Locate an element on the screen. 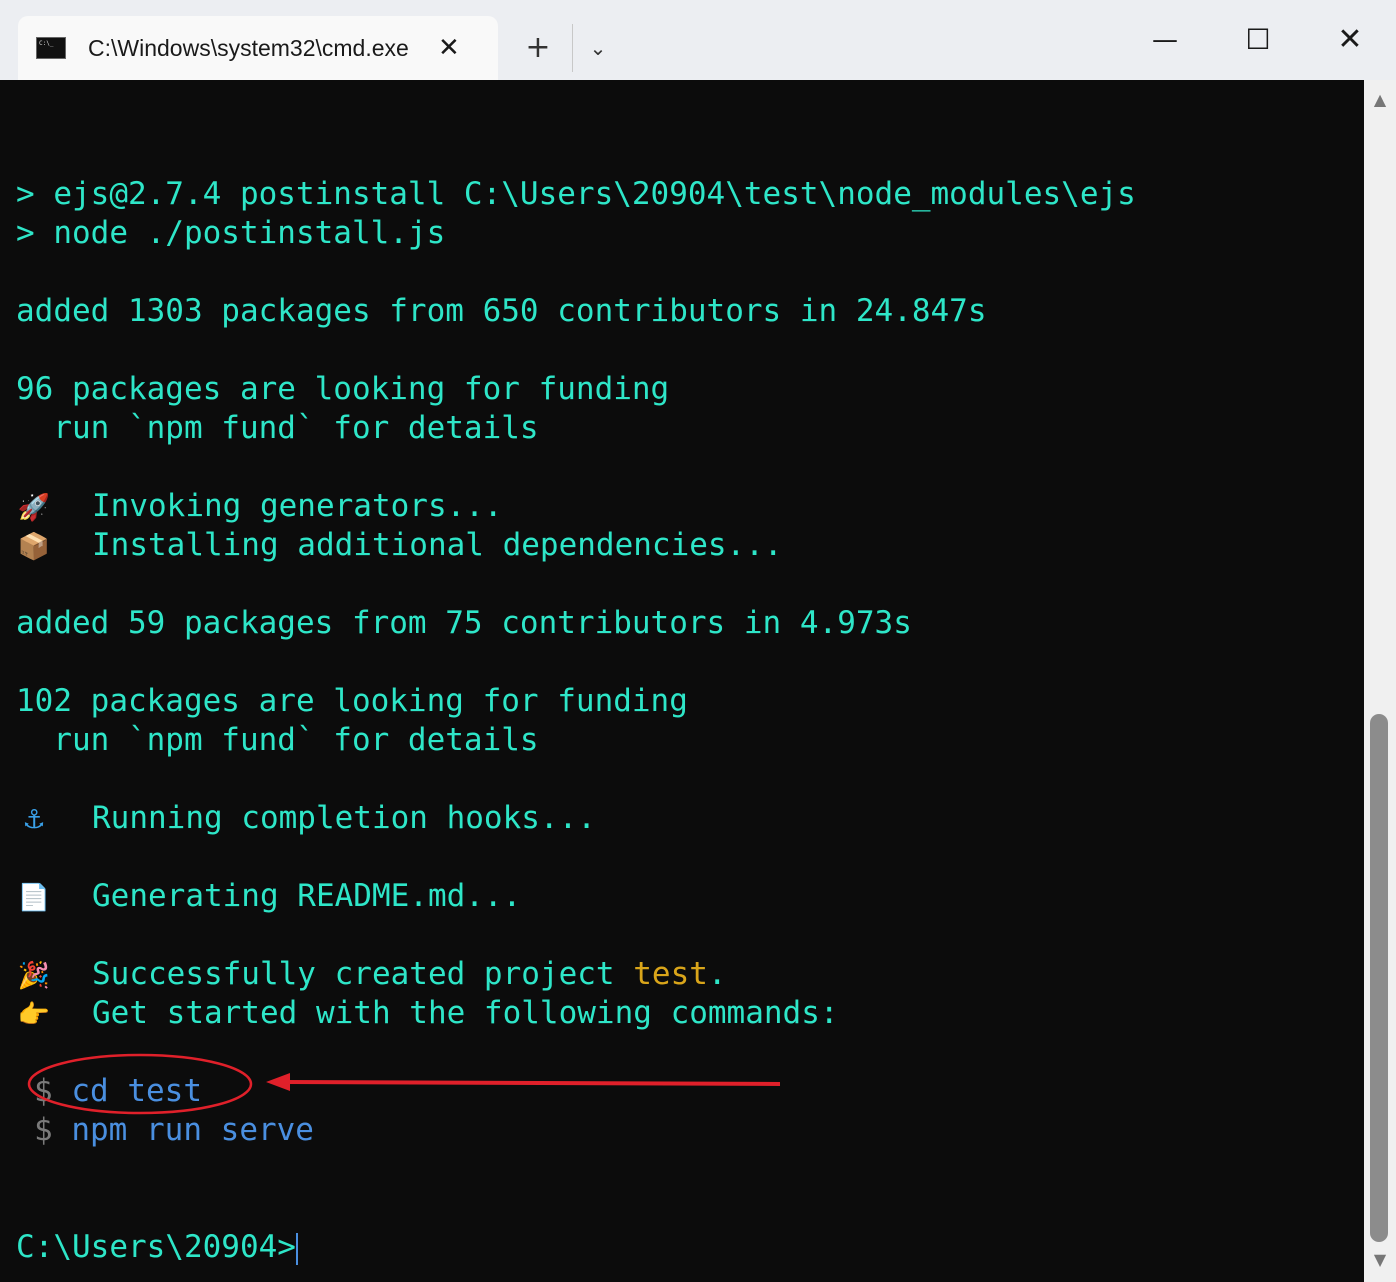  pointing-hand-icon: 👉 is located at coordinates (34, 1015).